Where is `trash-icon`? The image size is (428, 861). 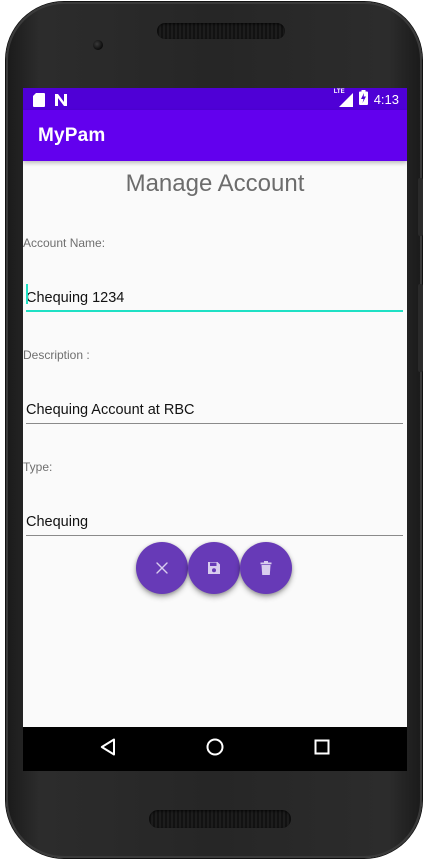
trash-icon is located at coordinates (266, 568).